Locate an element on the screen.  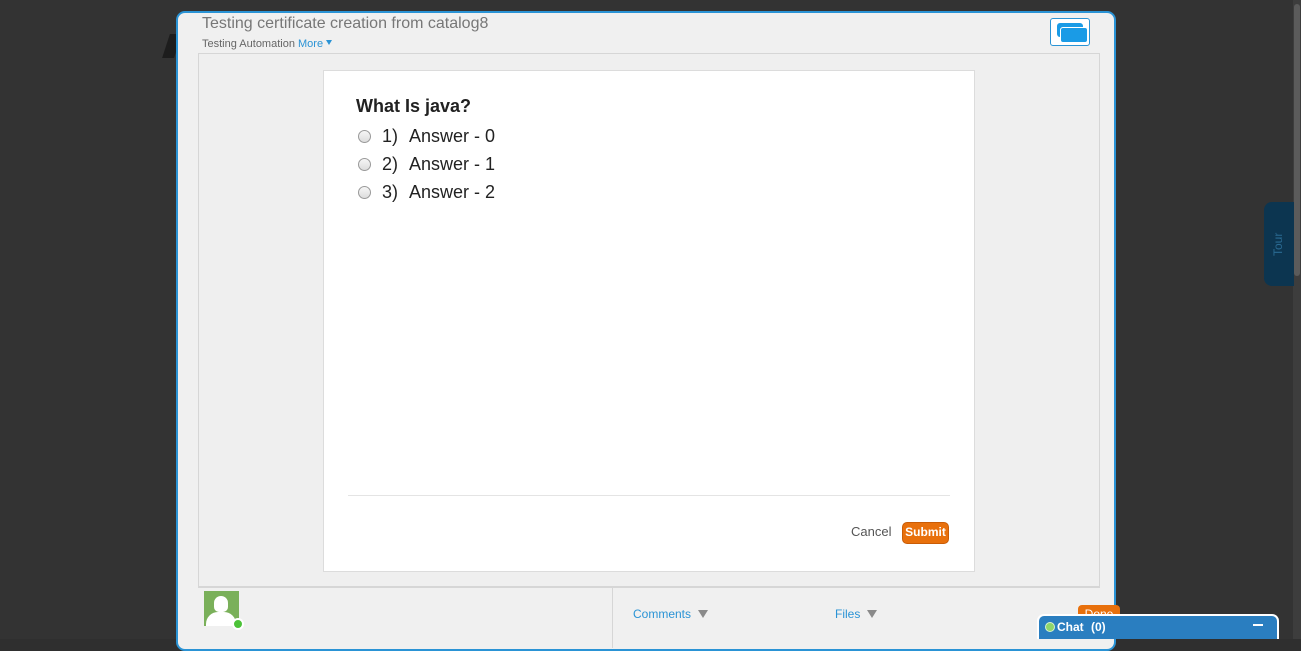
answer-label: Answer - 2 is located at coordinates (452, 191).